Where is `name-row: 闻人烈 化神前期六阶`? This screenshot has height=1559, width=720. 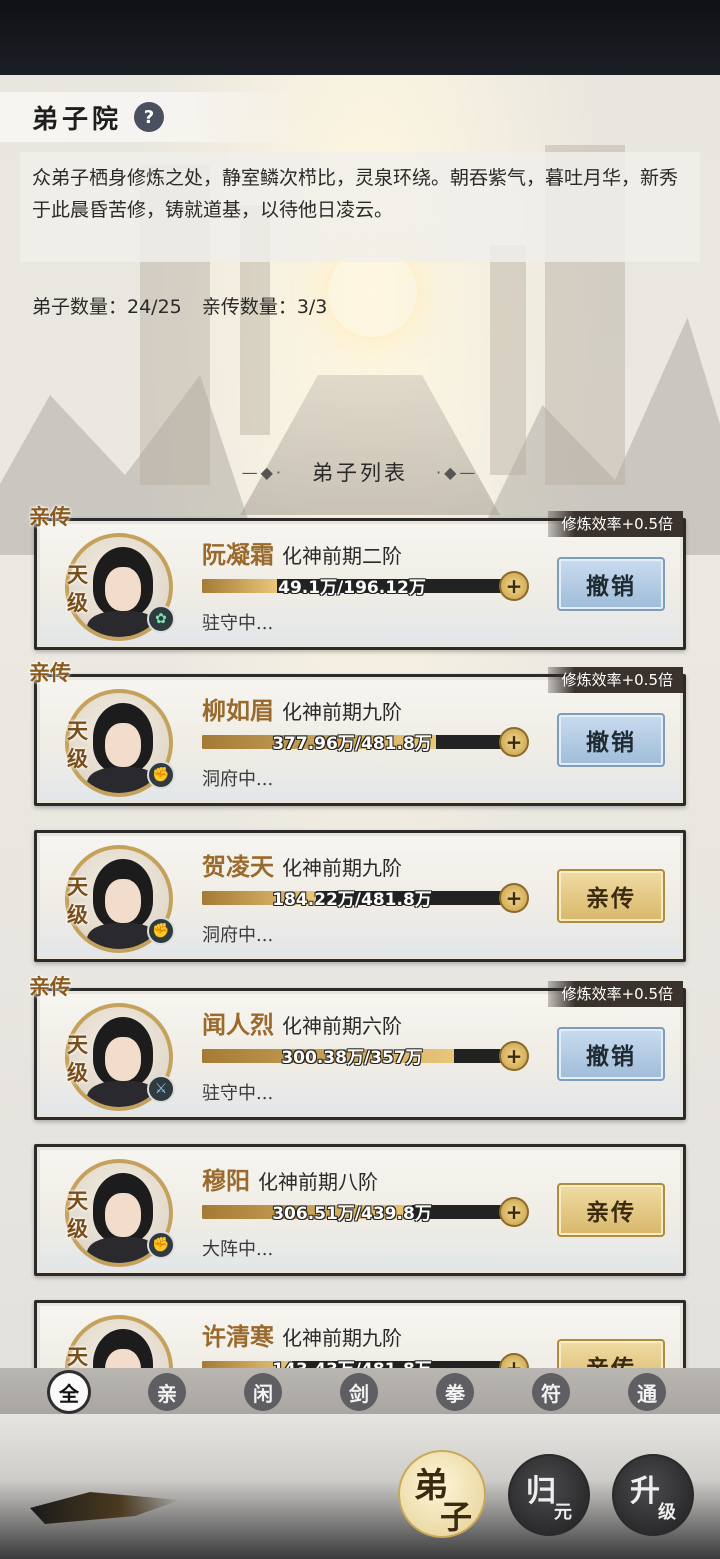
name-row: 闻人烈 化神前期六阶 is located at coordinates (302, 1022).